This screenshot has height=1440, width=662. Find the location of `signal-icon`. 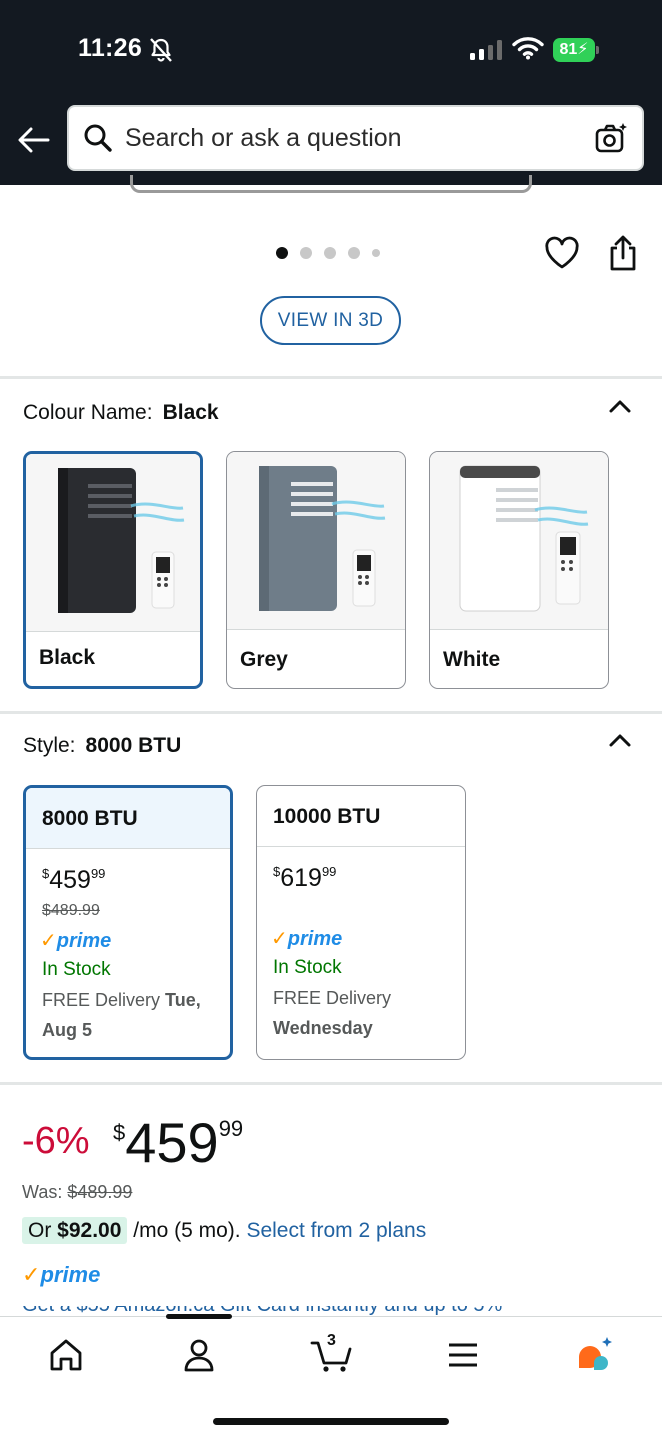

signal-icon is located at coordinates (486, 50).